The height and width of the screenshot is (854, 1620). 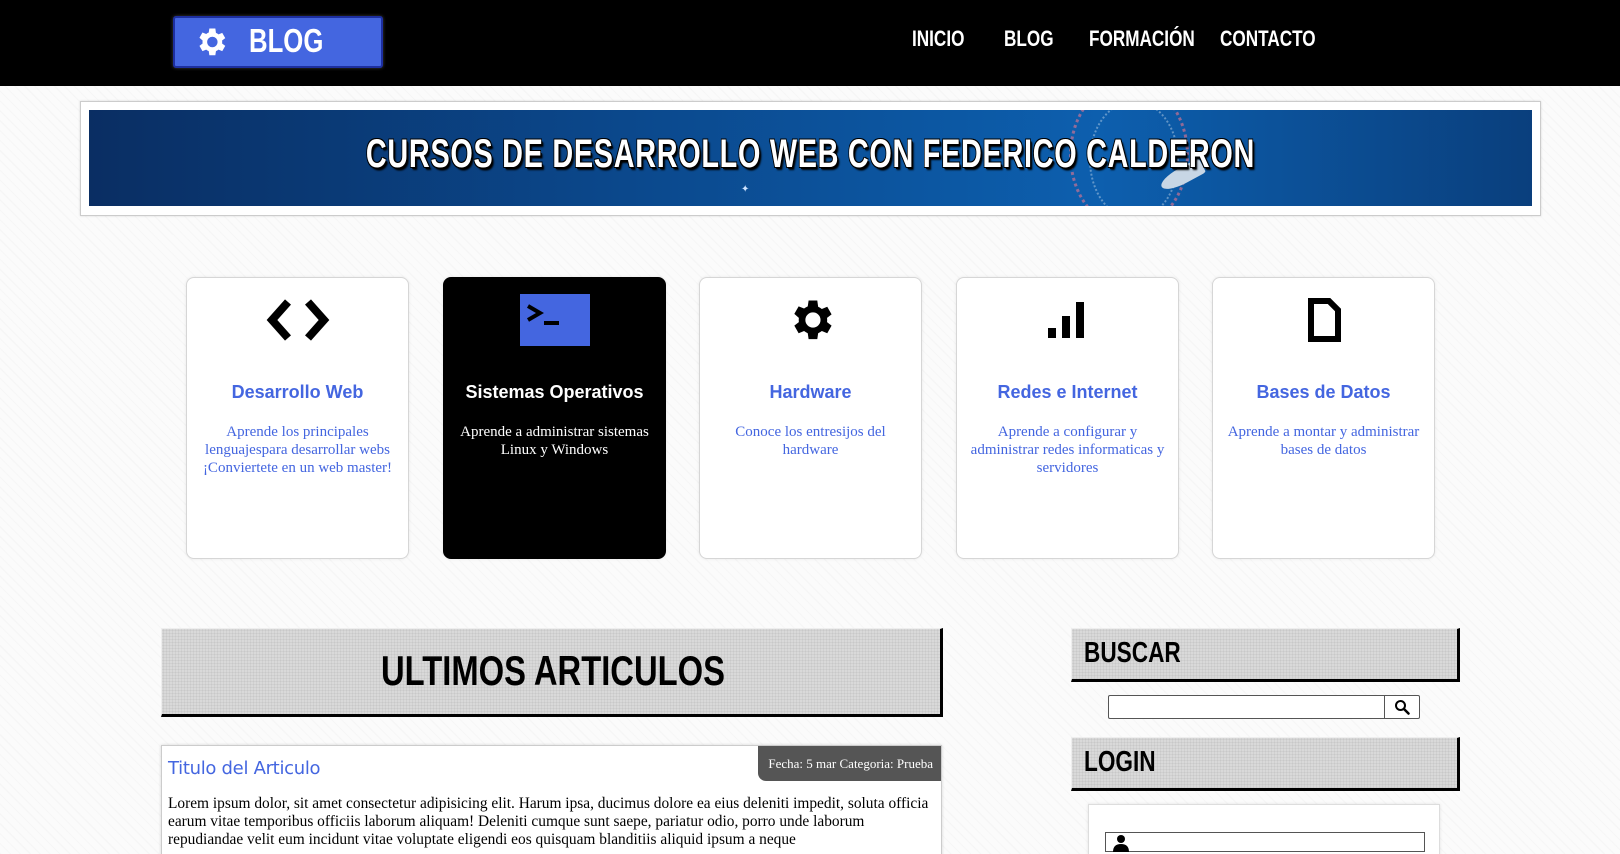 I want to click on card-title: Hardware, so click(x=810, y=392).